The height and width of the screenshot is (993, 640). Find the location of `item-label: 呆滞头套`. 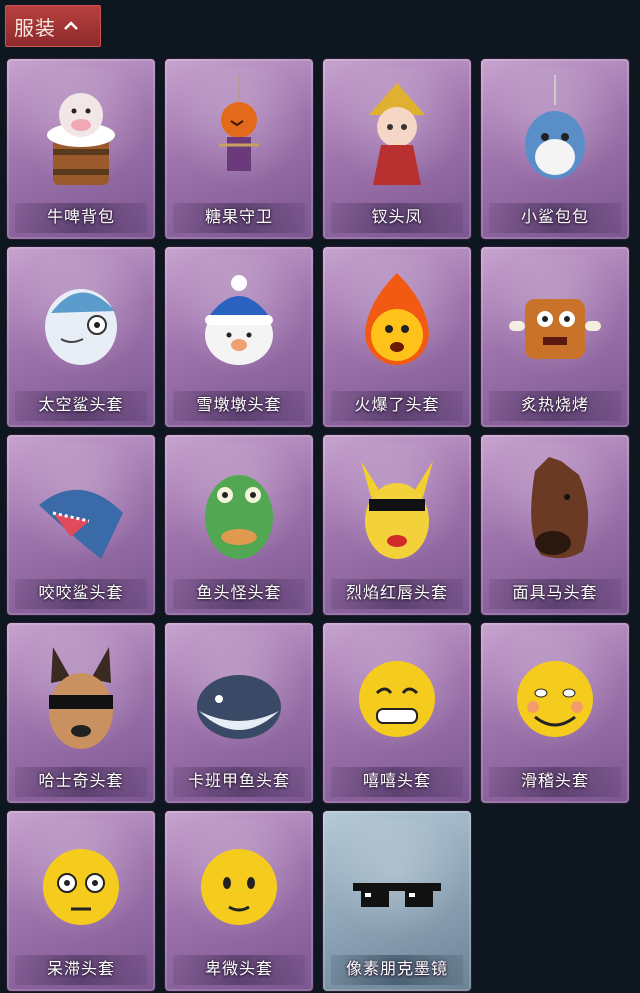

item-label: 呆滞头套 is located at coordinates (80, 968).